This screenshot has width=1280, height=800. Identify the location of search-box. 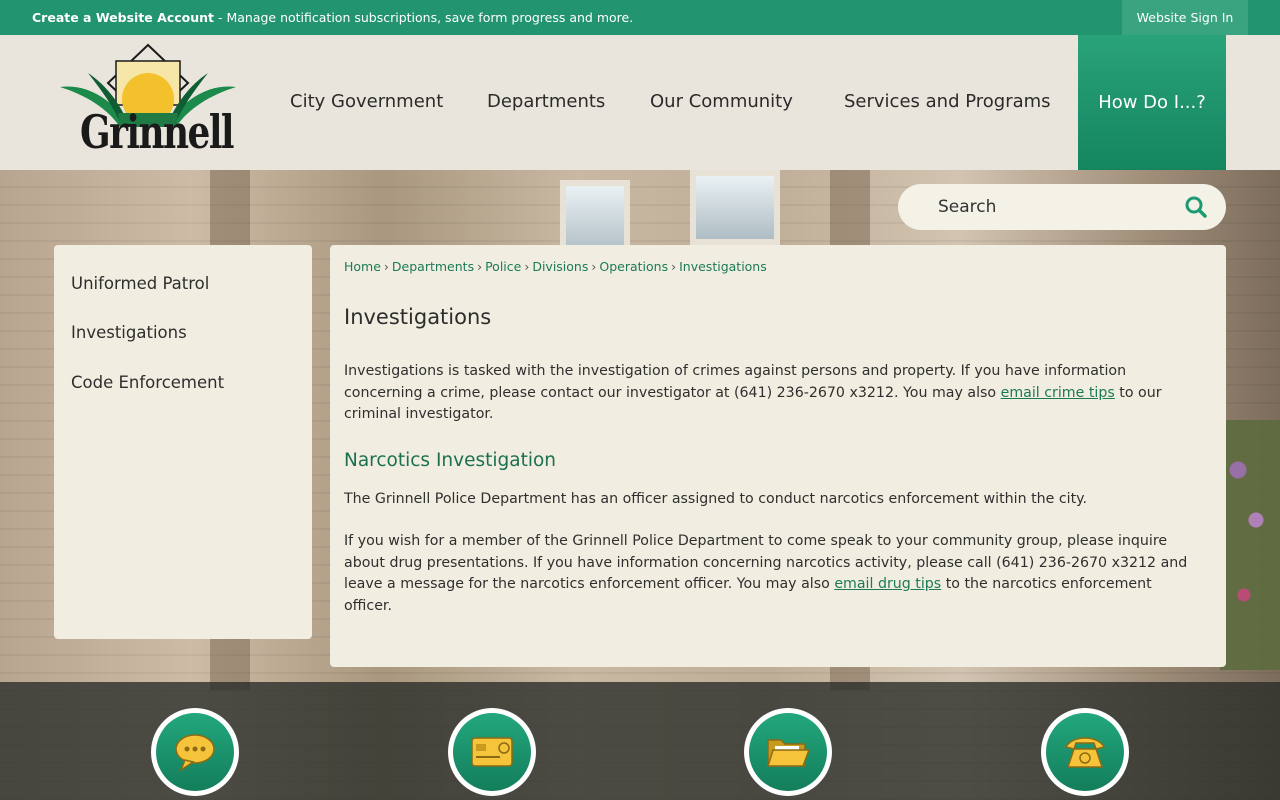
(1062, 207).